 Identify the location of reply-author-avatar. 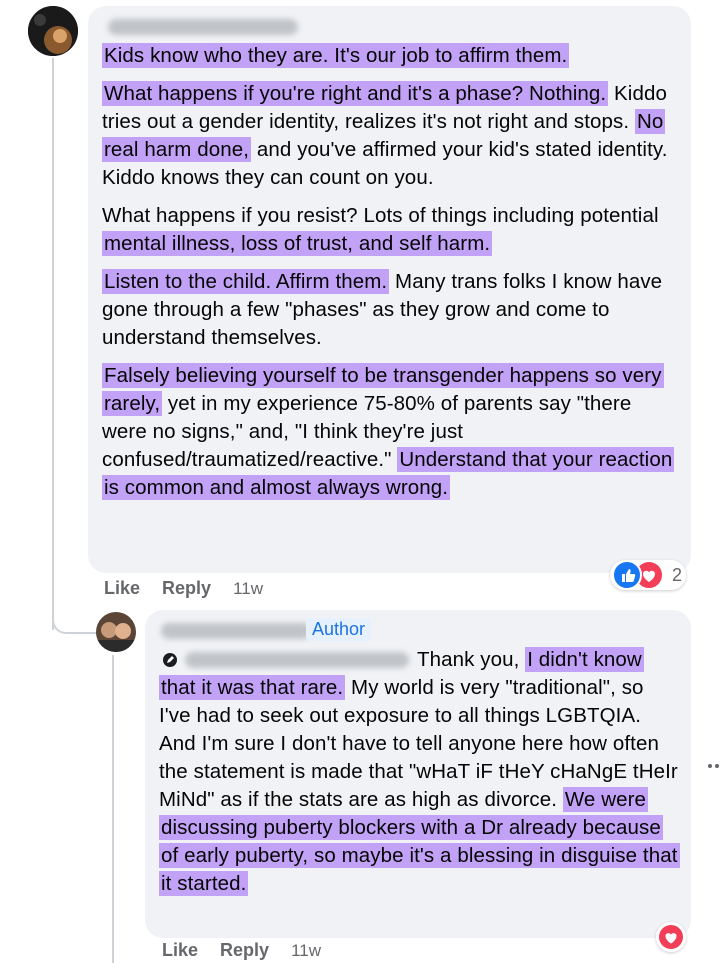
(116, 632).